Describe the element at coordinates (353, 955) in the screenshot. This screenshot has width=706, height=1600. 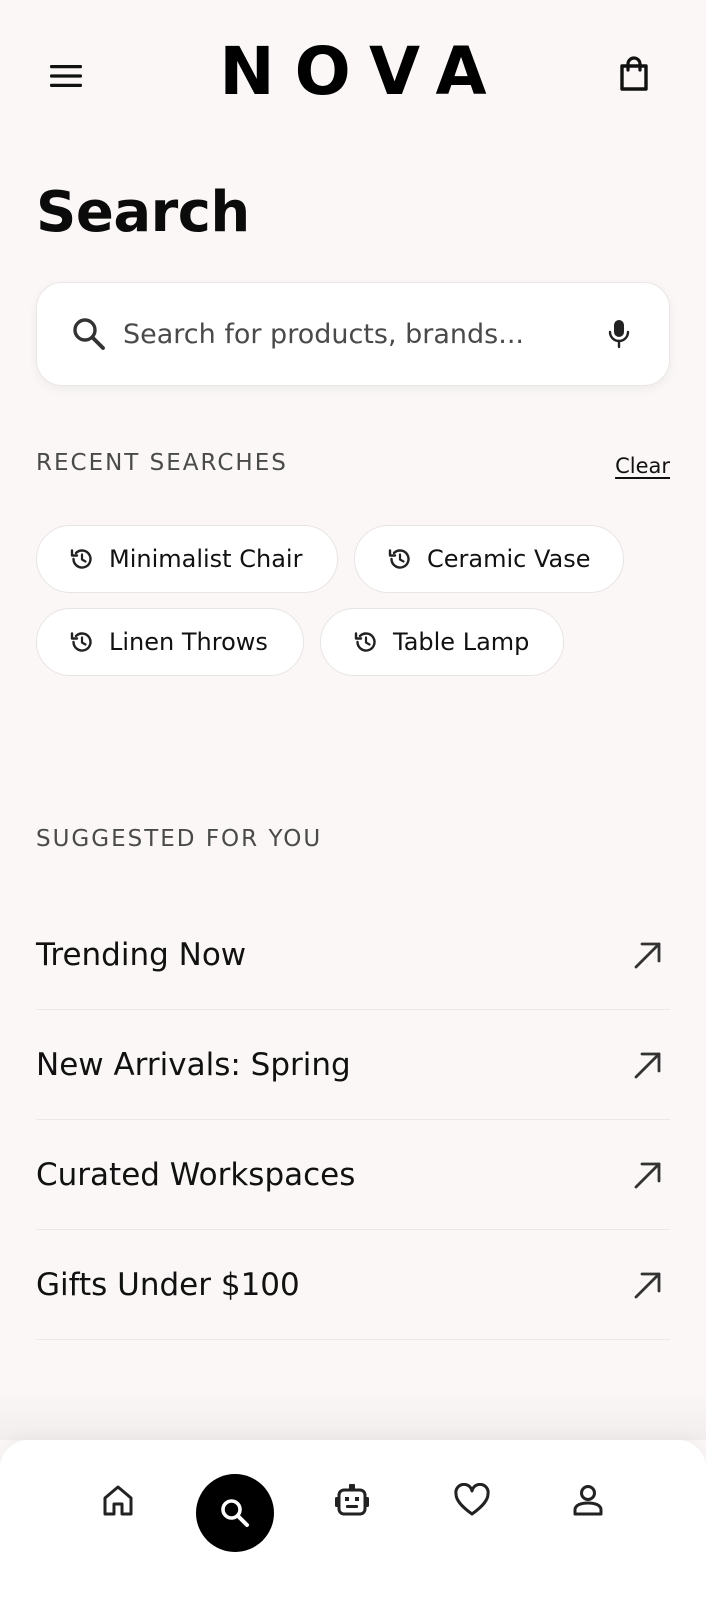
I see `suggestion-item: Trending Now` at that location.